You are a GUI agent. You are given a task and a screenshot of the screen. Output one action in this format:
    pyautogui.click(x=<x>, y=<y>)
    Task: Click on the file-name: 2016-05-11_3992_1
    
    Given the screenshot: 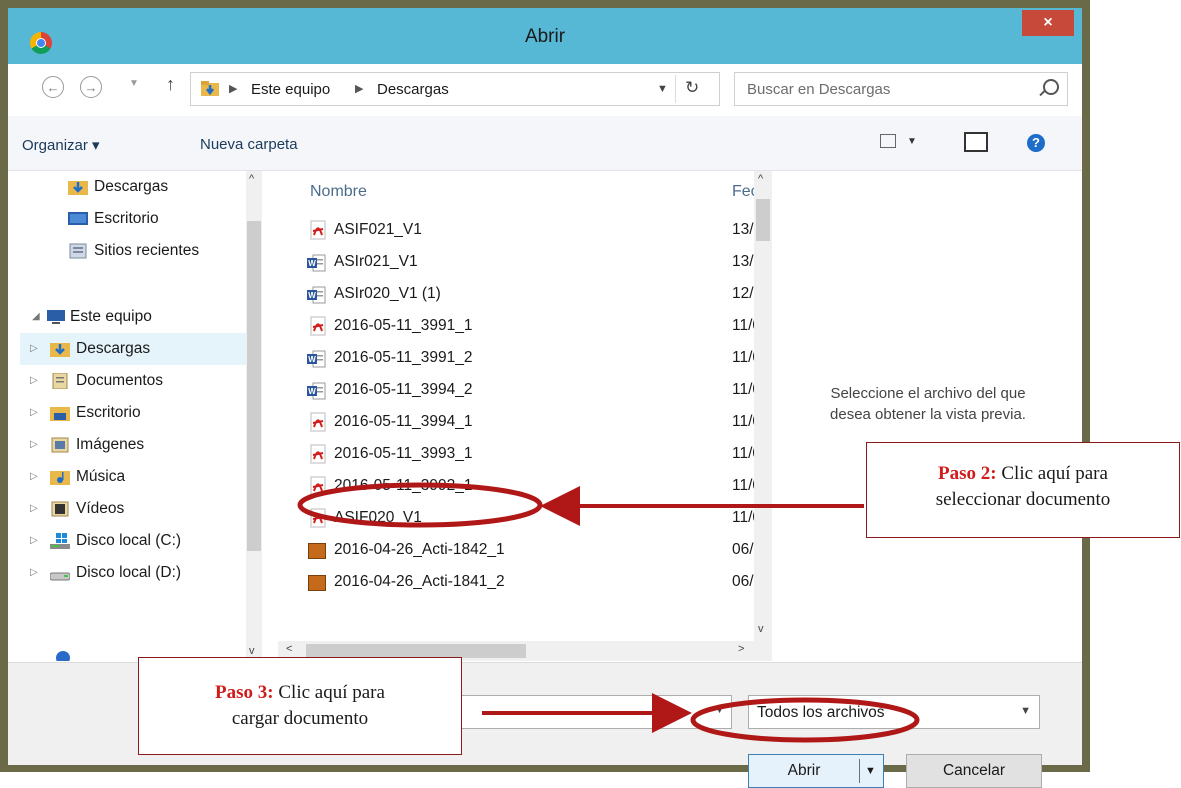 What is the action you would take?
    pyautogui.click(x=403, y=485)
    